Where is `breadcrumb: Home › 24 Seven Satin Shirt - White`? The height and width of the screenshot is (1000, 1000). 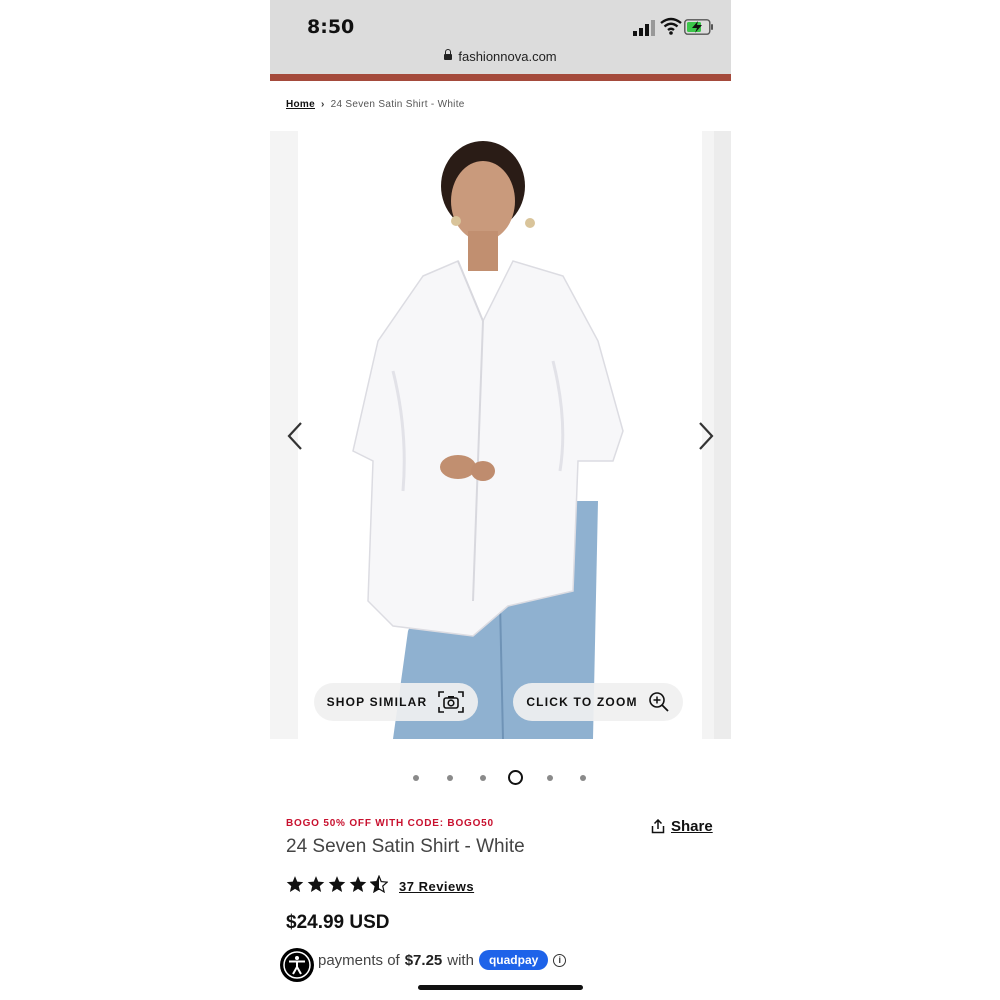 breadcrumb: Home › 24 Seven Satin Shirt - White is located at coordinates (375, 104).